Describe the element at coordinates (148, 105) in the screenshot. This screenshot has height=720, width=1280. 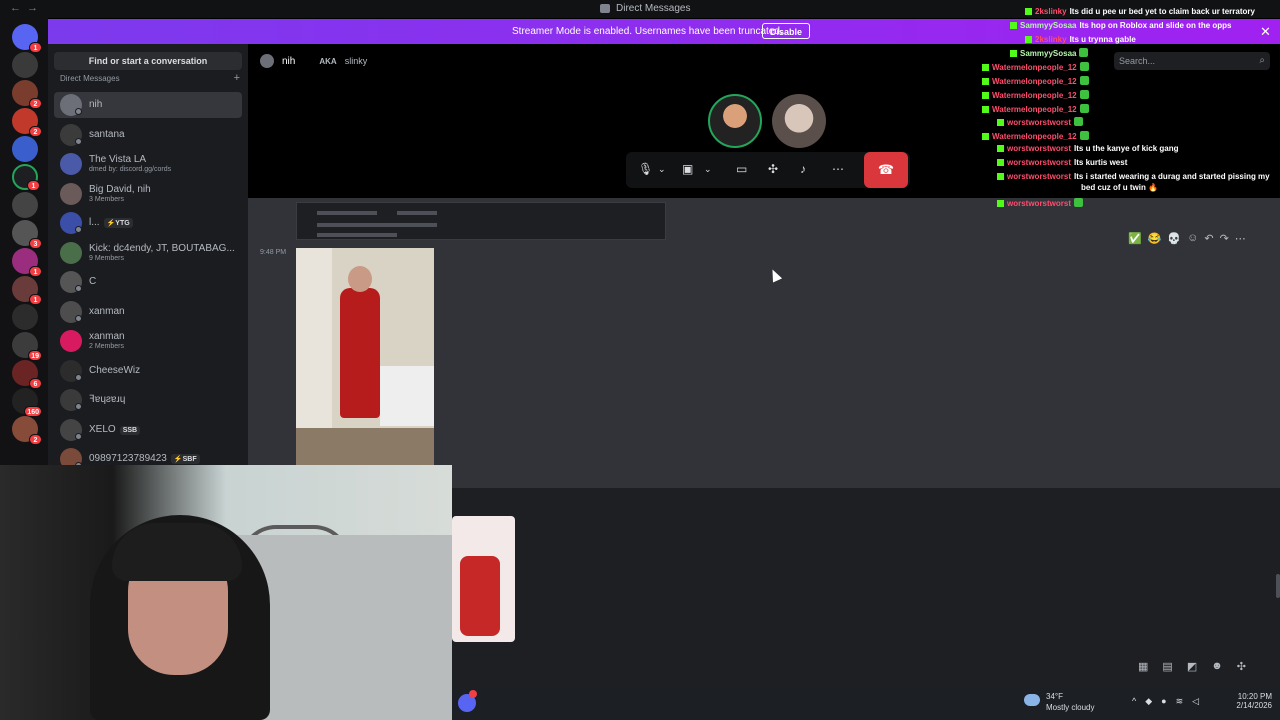
I see `dm-item: nih` at that location.